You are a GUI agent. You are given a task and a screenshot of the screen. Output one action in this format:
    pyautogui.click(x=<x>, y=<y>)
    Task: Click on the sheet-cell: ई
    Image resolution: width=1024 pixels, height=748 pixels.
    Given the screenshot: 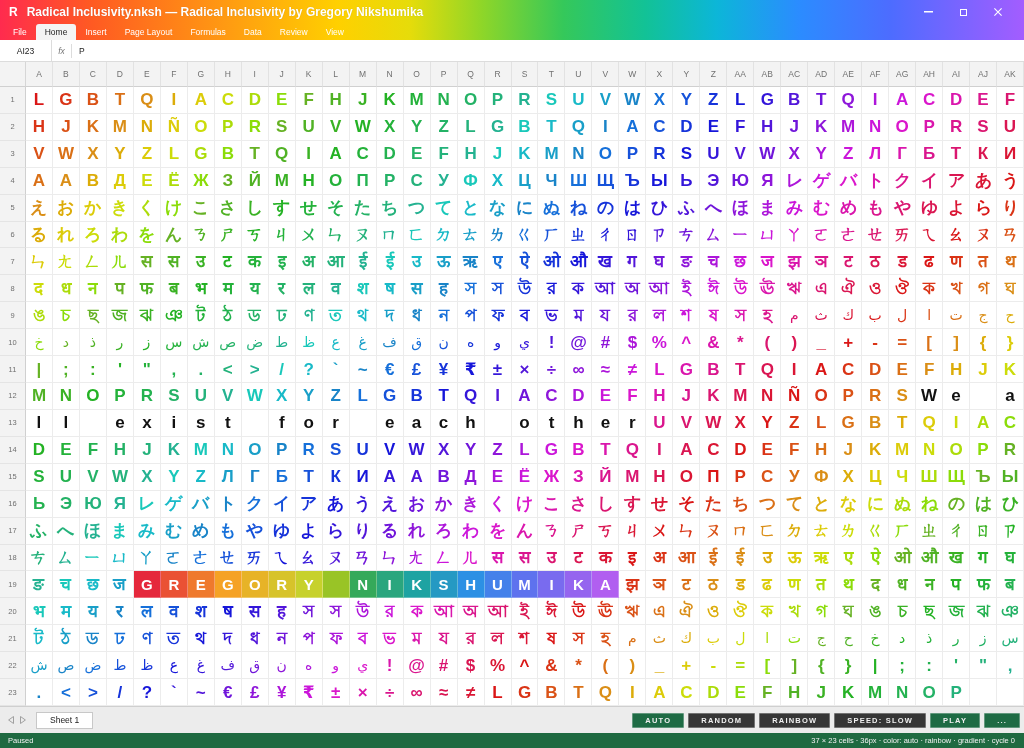 What is the action you would take?
    pyautogui.click(x=741, y=558)
    